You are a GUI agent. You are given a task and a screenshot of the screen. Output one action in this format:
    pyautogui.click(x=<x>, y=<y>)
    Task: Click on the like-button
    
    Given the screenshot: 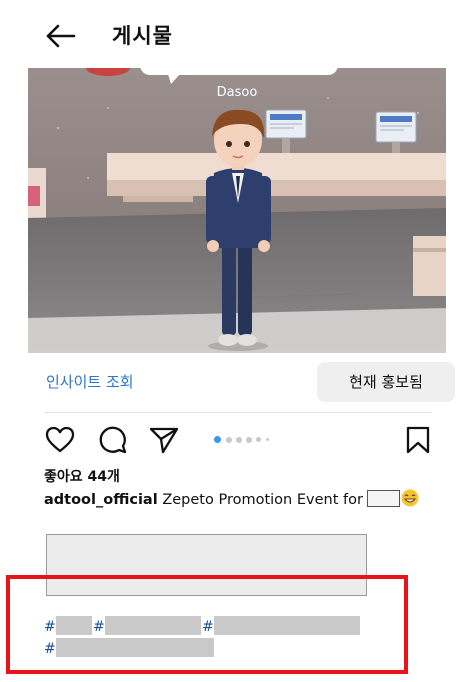 What is the action you would take?
    pyautogui.click(x=60, y=440)
    